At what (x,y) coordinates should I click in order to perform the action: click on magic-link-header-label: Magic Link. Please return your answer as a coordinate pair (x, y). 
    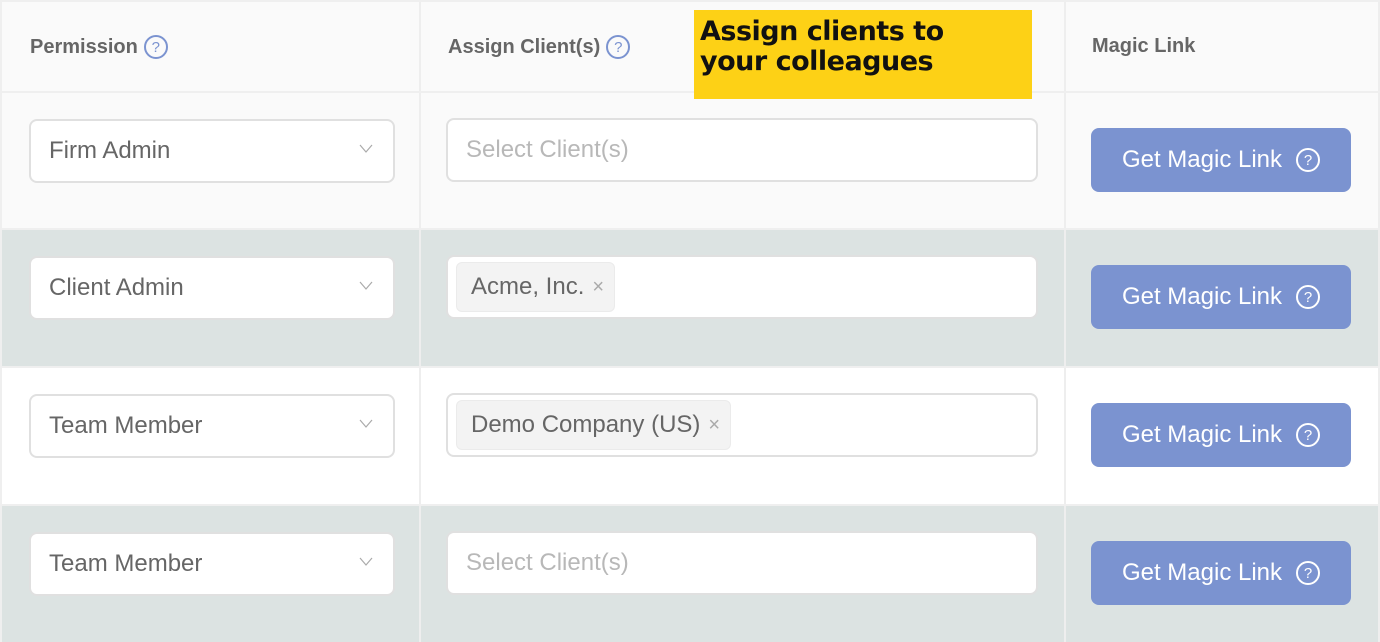
    Looking at the image, I should click on (1144, 46).